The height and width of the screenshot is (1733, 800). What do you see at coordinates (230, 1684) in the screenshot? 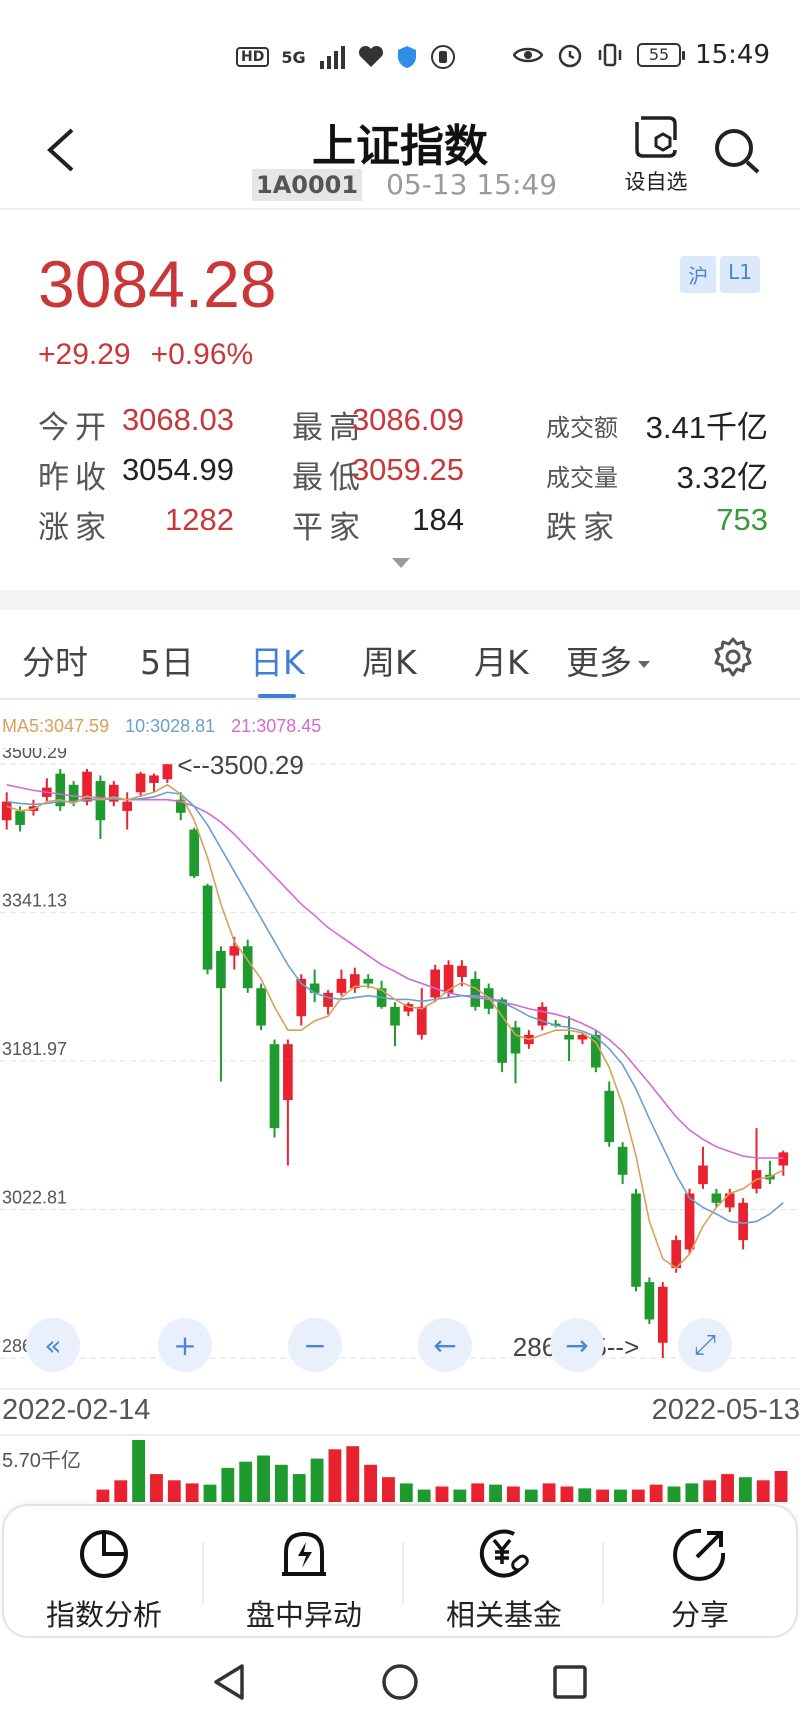
I see `nav-back-button` at bounding box center [230, 1684].